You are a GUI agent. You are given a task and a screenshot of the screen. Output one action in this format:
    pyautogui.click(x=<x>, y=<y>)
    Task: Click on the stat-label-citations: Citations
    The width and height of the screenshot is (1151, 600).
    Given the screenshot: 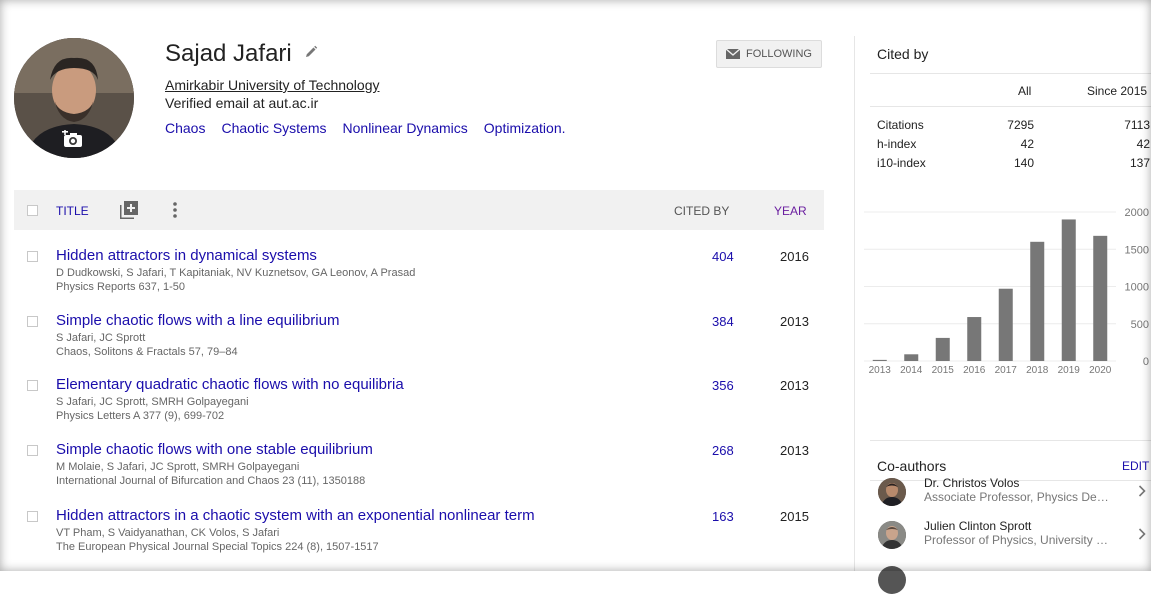 What is the action you would take?
    pyautogui.click(x=900, y=125)
    